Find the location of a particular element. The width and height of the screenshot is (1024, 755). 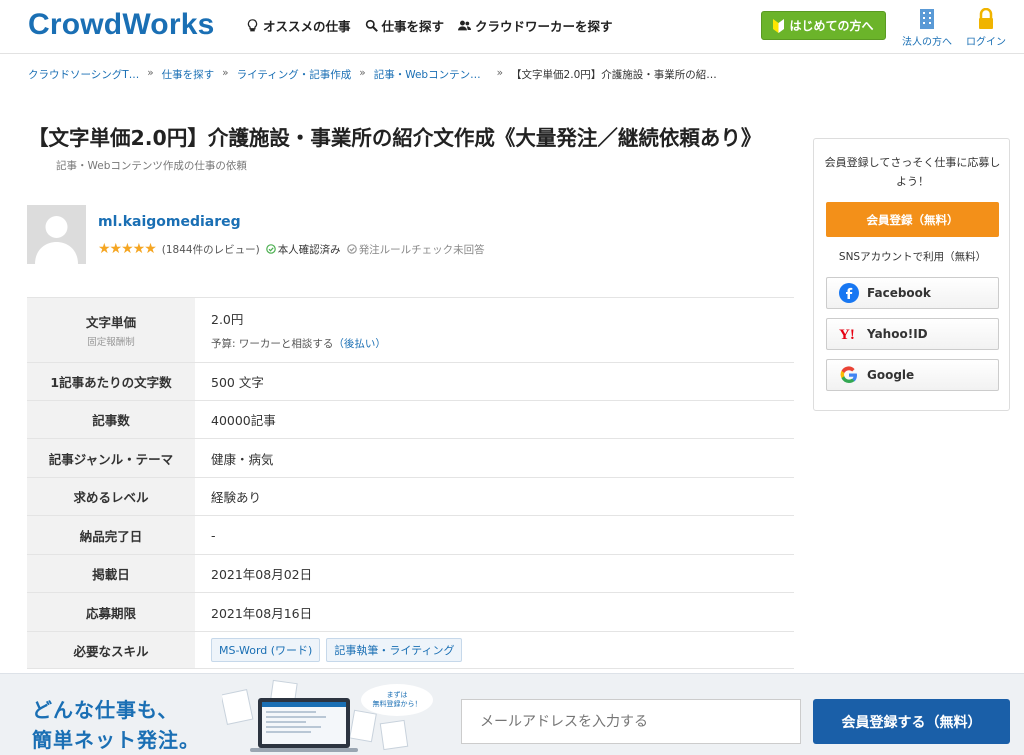

yahoo-label: Yahoo!ID is located at coordinates (897, 334).